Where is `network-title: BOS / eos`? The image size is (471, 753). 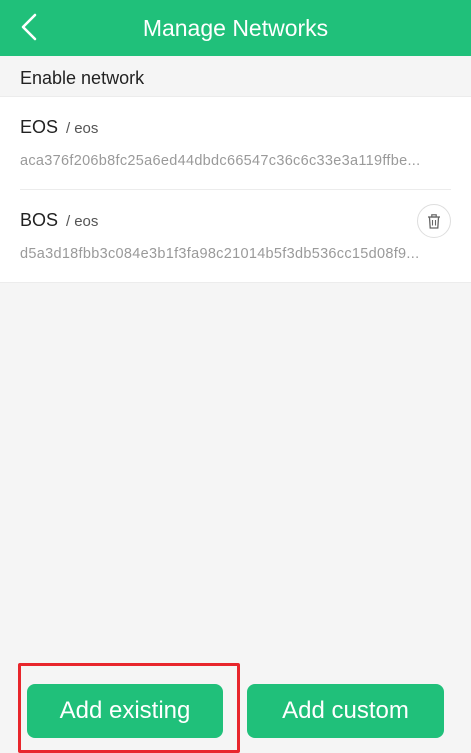
network-title: BOS / eos is located at coordinates (59, 220).